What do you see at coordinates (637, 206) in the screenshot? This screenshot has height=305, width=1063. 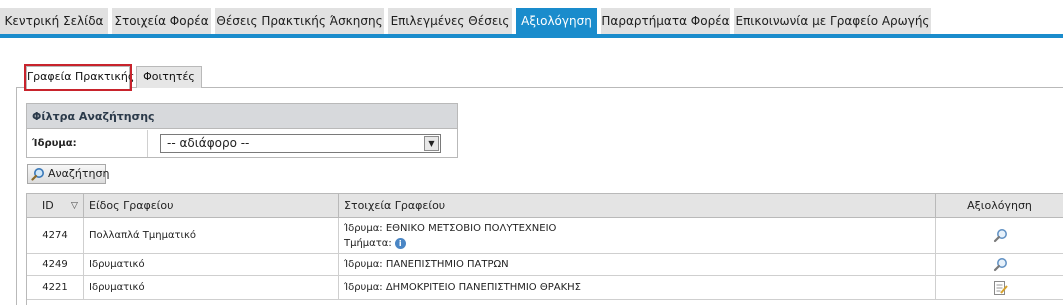 I see `column-header-office-details: Στοιχεία Γραφείου` at bounding box center [637, 206].